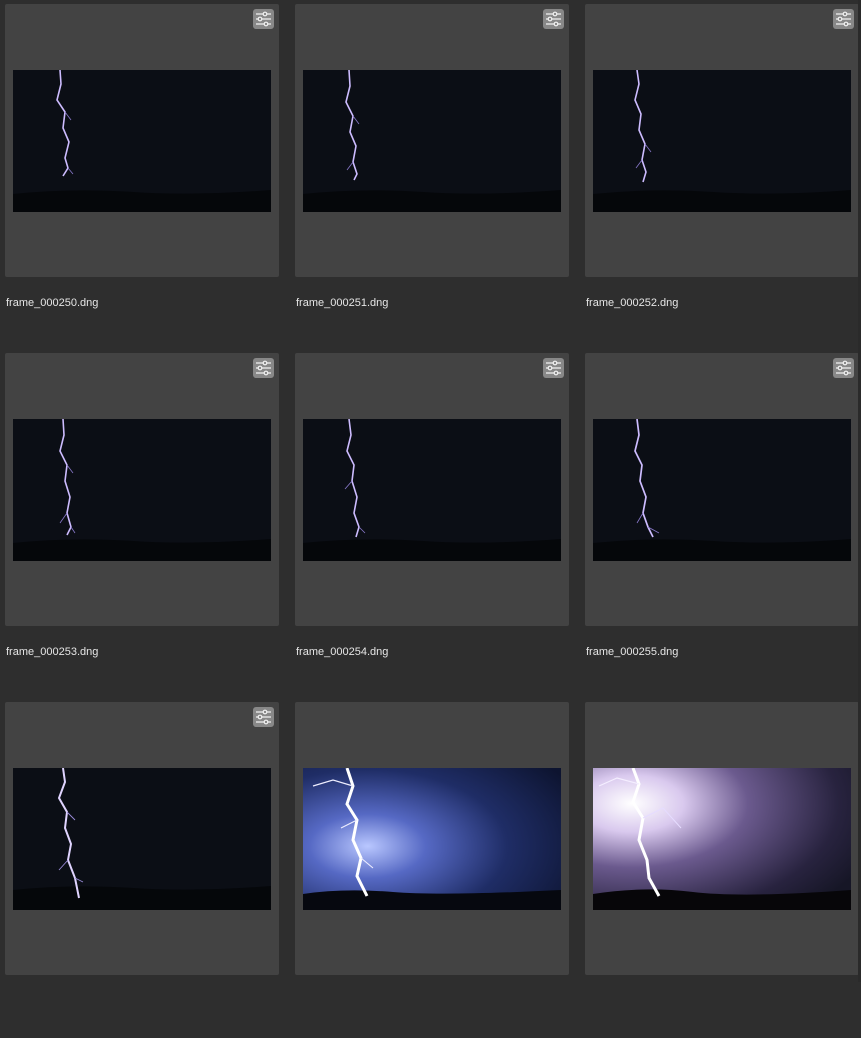 Image resolution: width=861 pixels, height=1038 pixels. I want to click on grid-cell: frame_000255.dng, so click(719, 519).